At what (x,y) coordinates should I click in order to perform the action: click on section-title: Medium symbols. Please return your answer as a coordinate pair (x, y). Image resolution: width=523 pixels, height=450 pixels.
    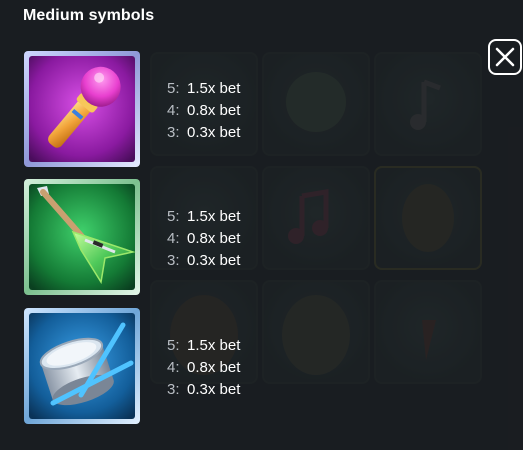
    Looking at the image, I should click on (89, 15).